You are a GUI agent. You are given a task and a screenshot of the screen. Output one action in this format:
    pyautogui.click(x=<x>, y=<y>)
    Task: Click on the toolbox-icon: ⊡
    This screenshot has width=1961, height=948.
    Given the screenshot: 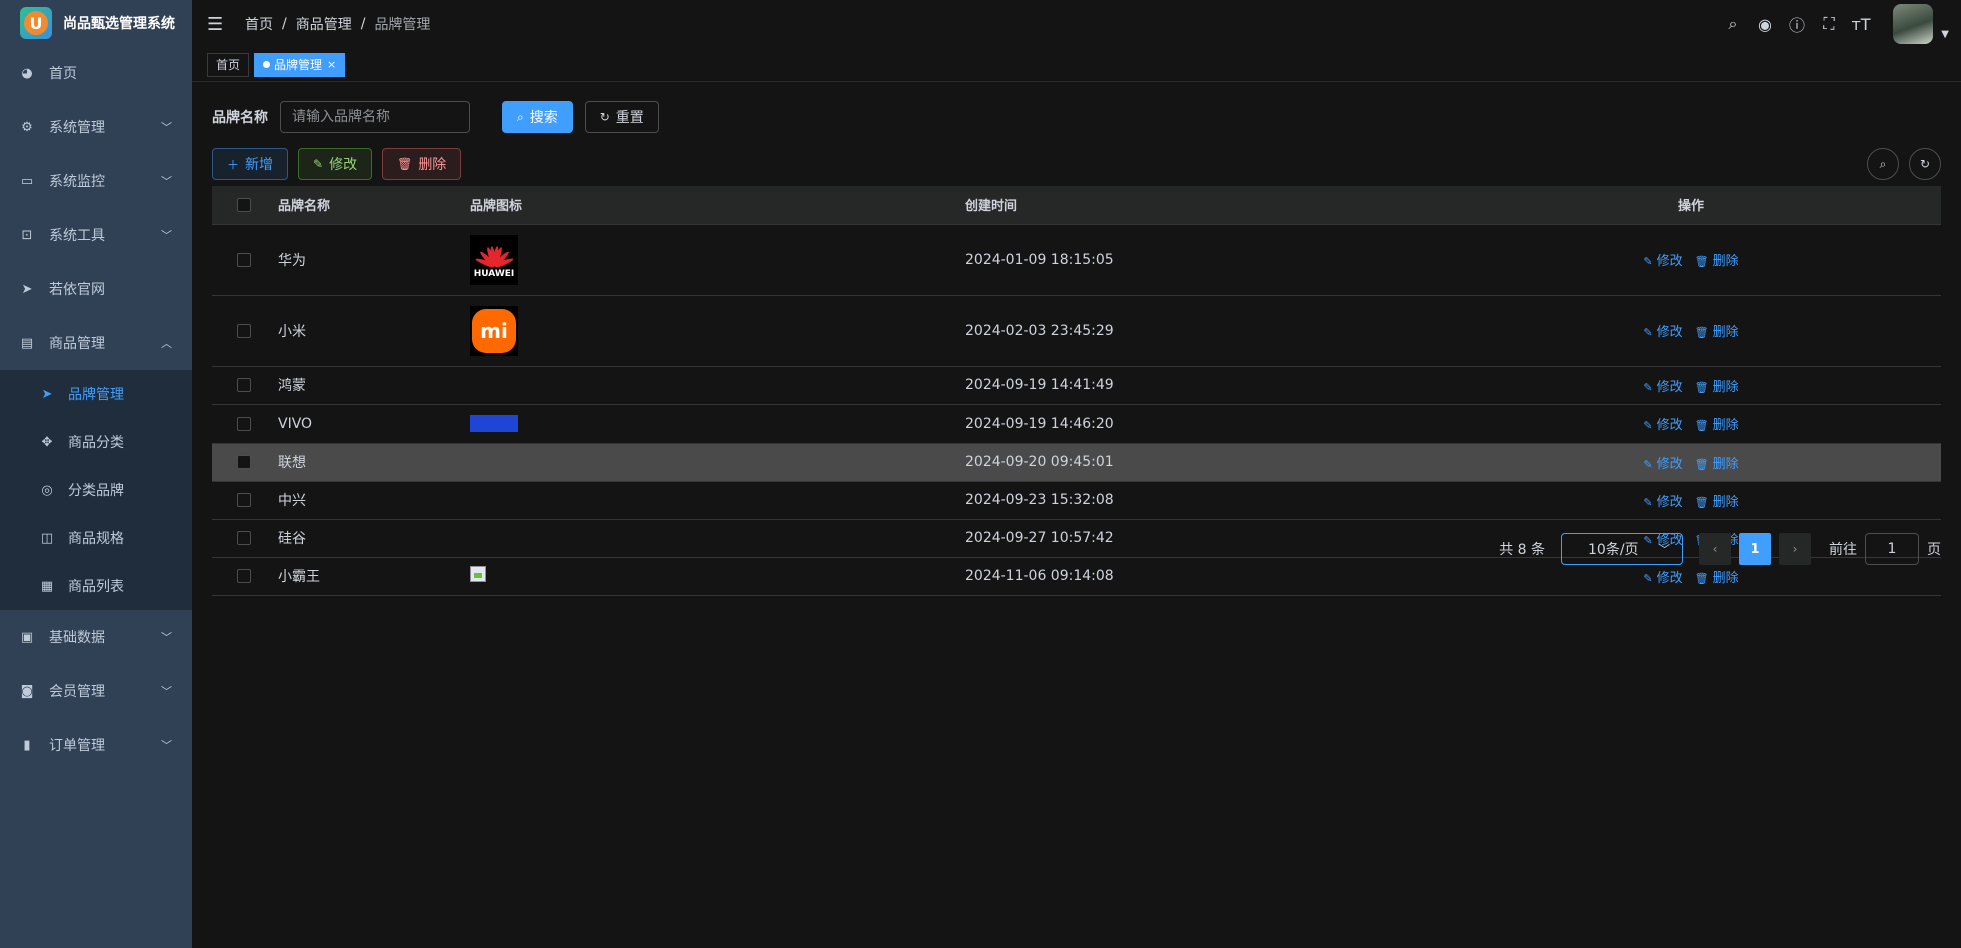 What is the action you would take?
    pyautogui.click(x=27, y=235)
    